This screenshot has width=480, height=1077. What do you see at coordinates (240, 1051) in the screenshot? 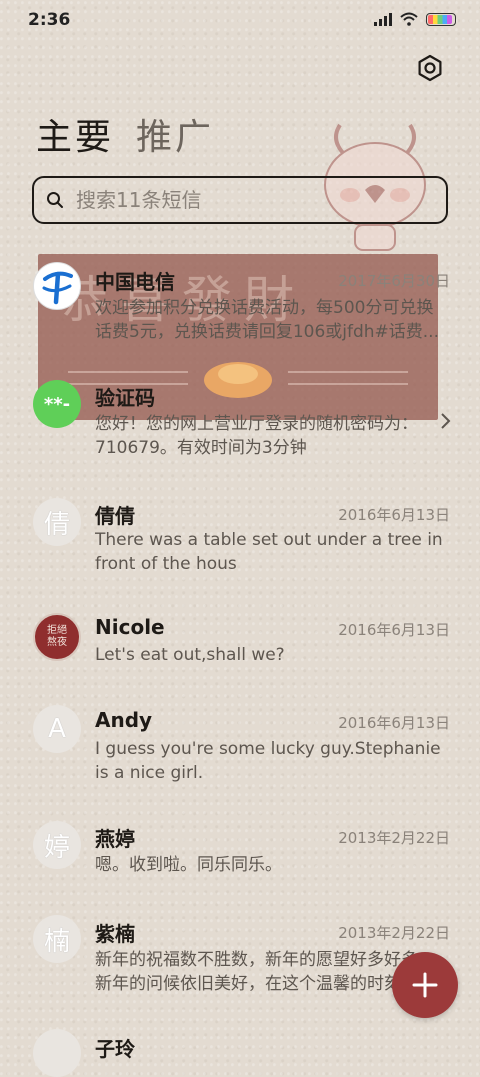
I see `conversation-row: 子玲` at bounding box center [240, 1051].